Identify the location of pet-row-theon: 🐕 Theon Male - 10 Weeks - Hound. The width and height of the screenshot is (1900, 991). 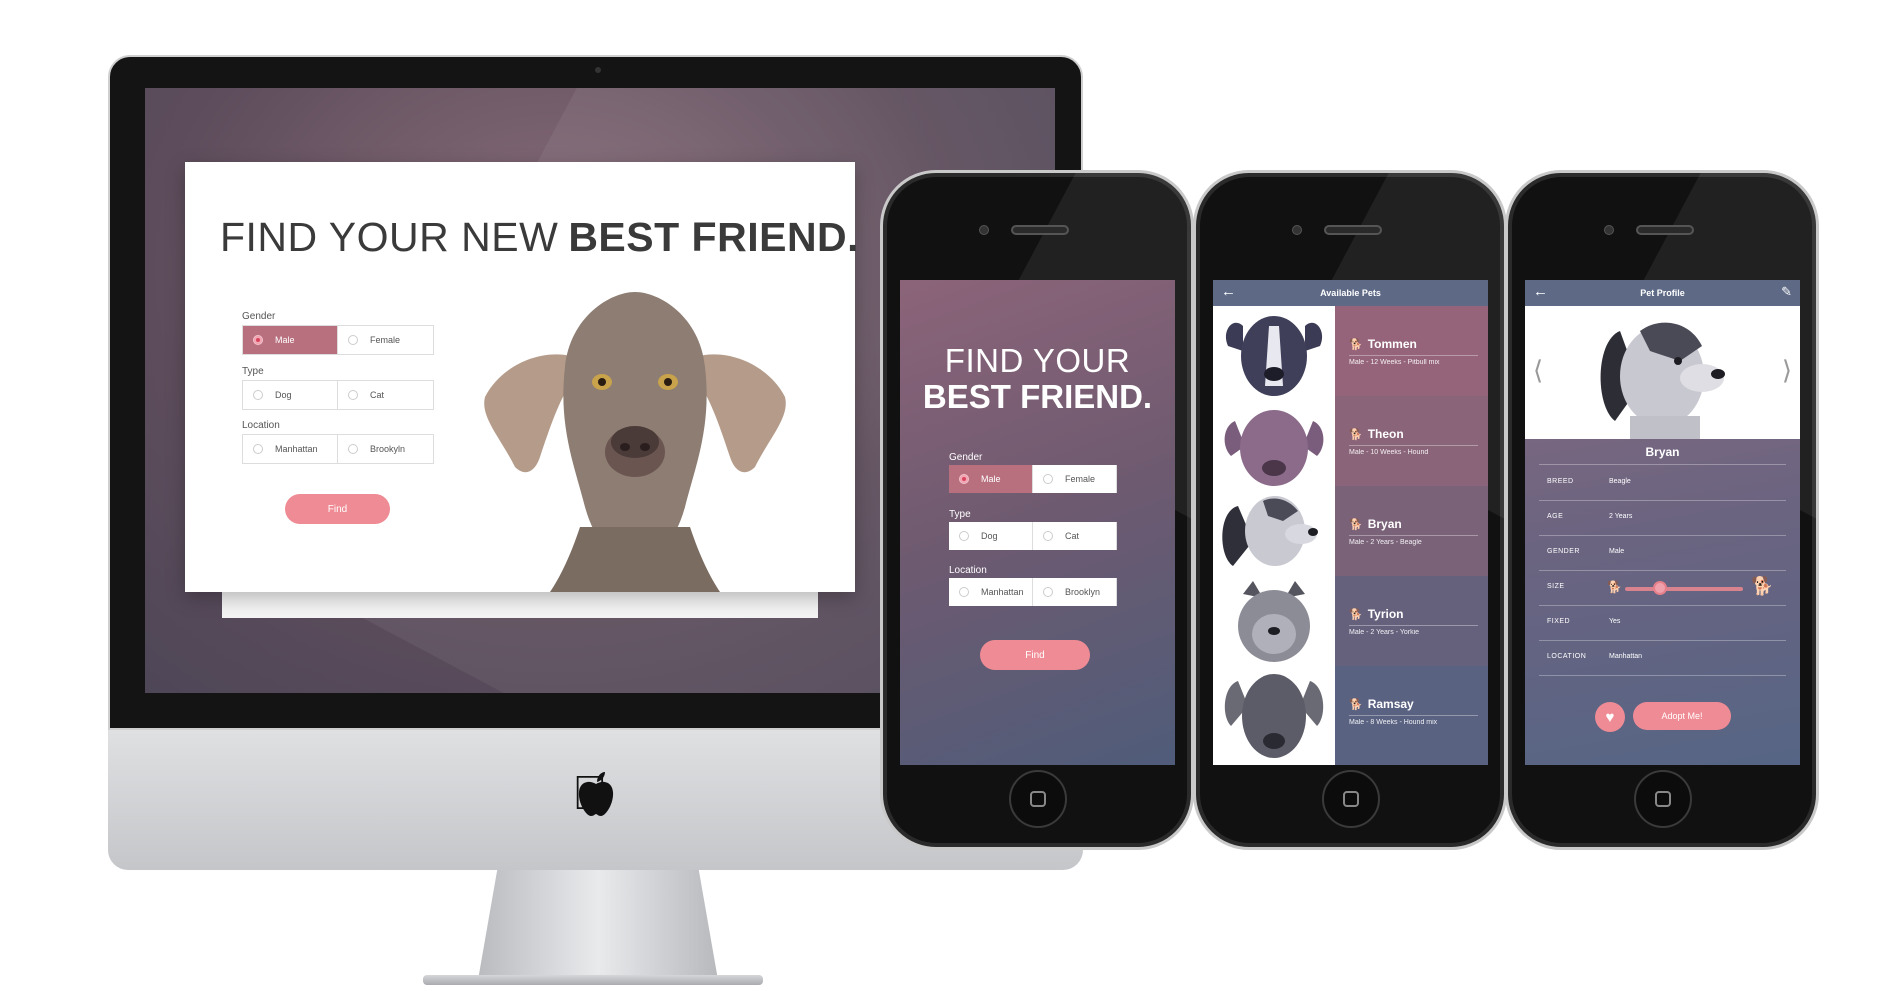
(1350, 441).